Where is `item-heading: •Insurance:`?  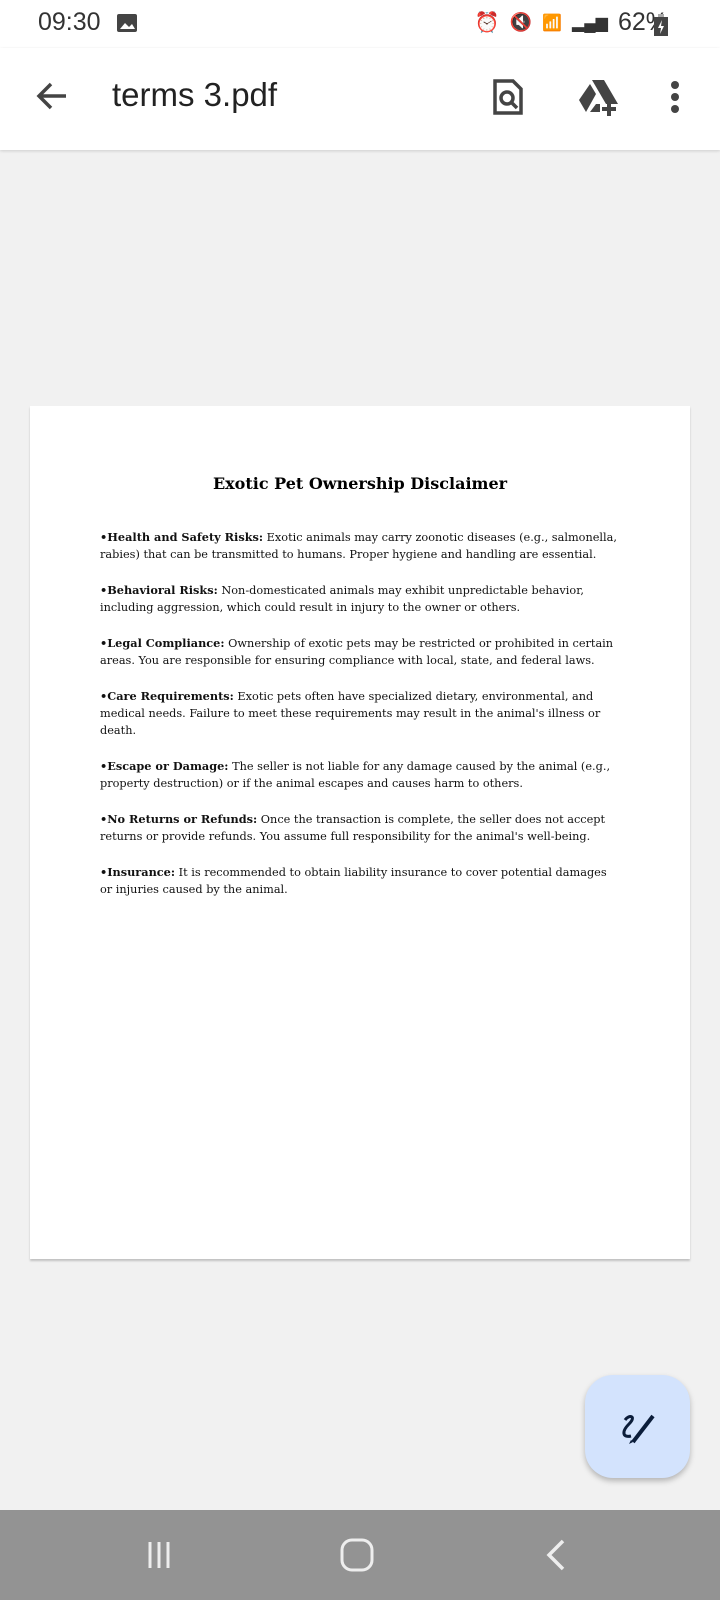
item-heading: •Insurance: is located at coordinates (138, 872).